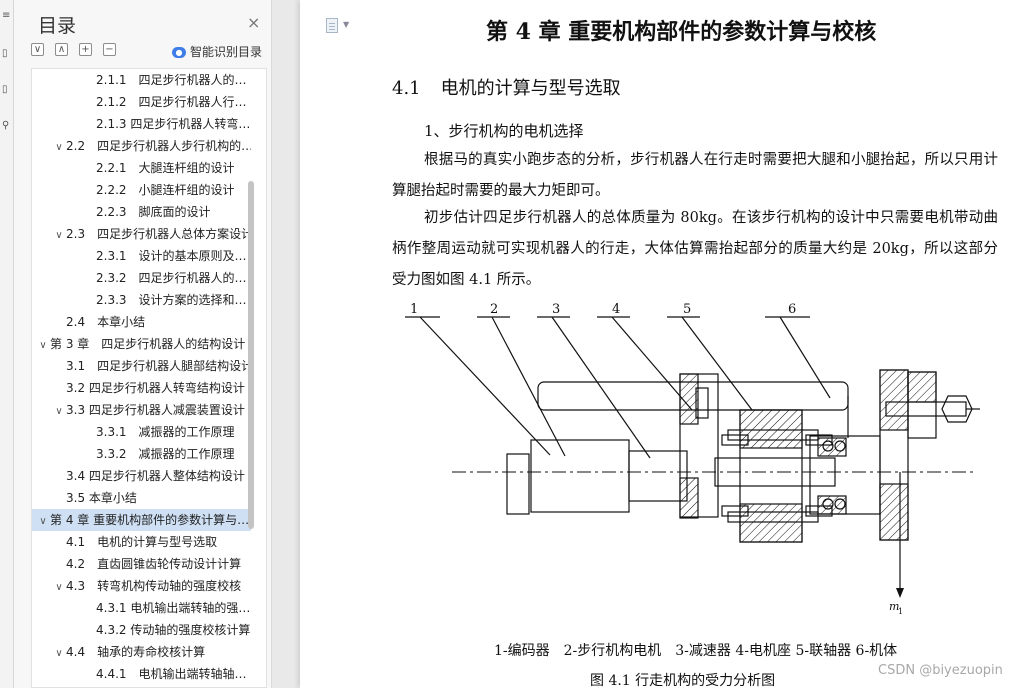 The height and width of the screenshot is (688, 1028). What do you see at coordinates (155, 388) in the screenshot?
I see `toc-item-label: 3.2 四足步行机器人转弯结构设计` at bounding box center [155, 388].